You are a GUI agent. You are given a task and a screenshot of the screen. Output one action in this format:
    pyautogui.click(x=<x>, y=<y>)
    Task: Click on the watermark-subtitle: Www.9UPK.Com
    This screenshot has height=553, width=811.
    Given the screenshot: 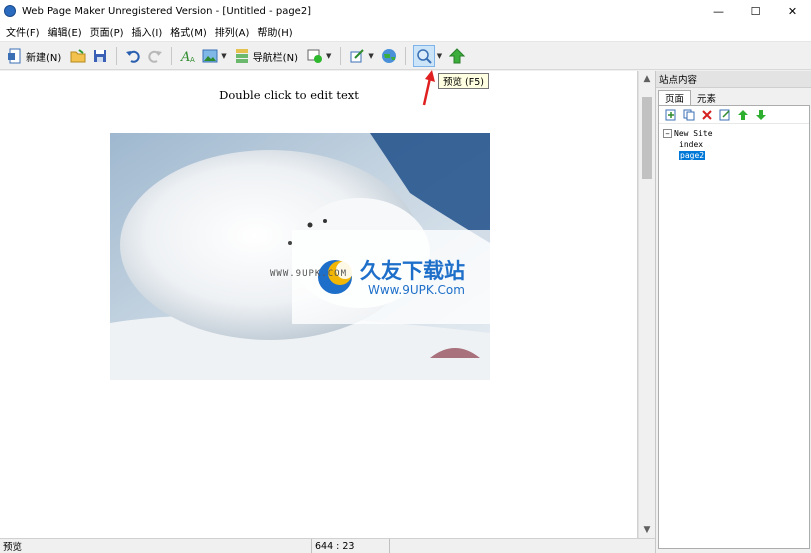 What is the action you would take?
    pyautogui.click(x=416, y=290)
    